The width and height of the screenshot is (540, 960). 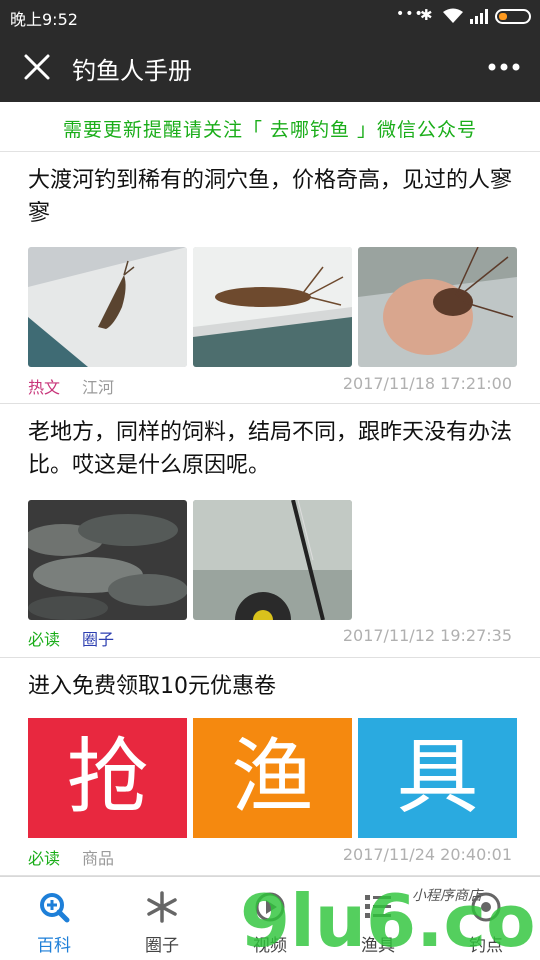 I want to click on notice-text: 需要更新提醒请关注「 去哪钓鱼 」微信公众号, so click(x=270, y=130).